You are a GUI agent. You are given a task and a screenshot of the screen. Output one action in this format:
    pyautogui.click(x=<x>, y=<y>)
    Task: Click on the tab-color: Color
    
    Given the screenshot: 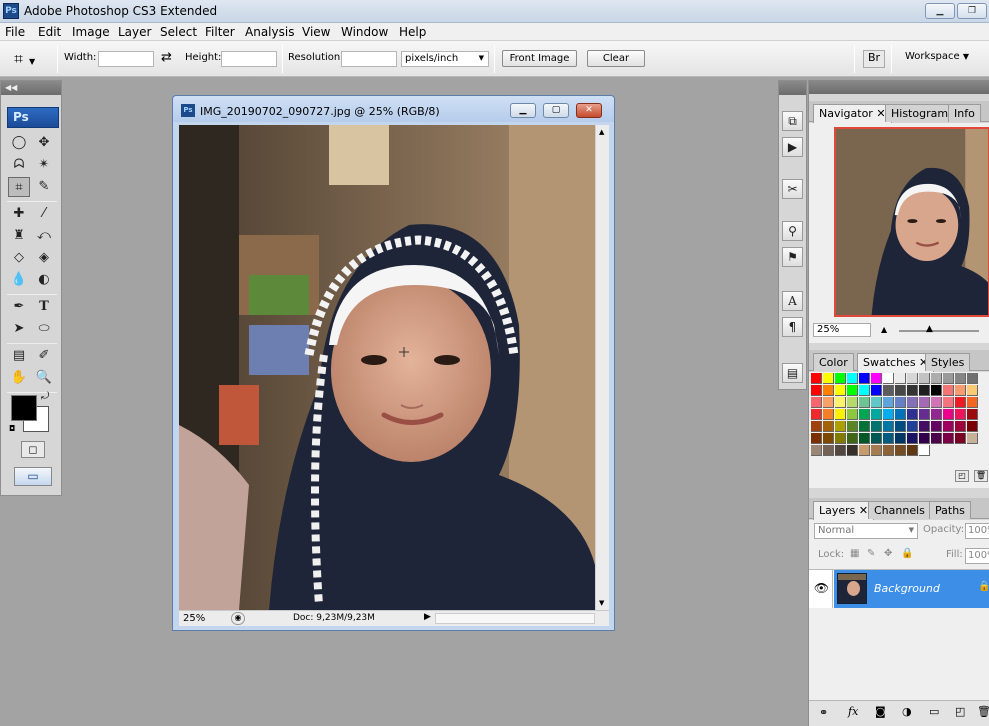 What is the action you would take?
    pyautogui.click(x=833, y=362)
    